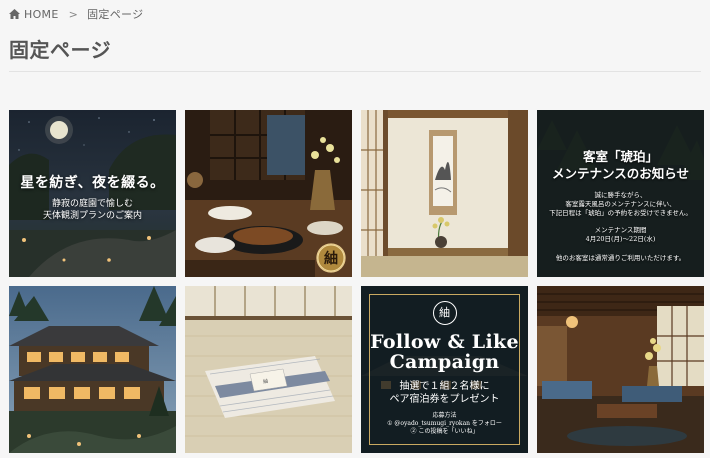 The width and height of the screenshot is (710, 458). I want to click on feed-post-yukata: 紬, so click(268, 369).